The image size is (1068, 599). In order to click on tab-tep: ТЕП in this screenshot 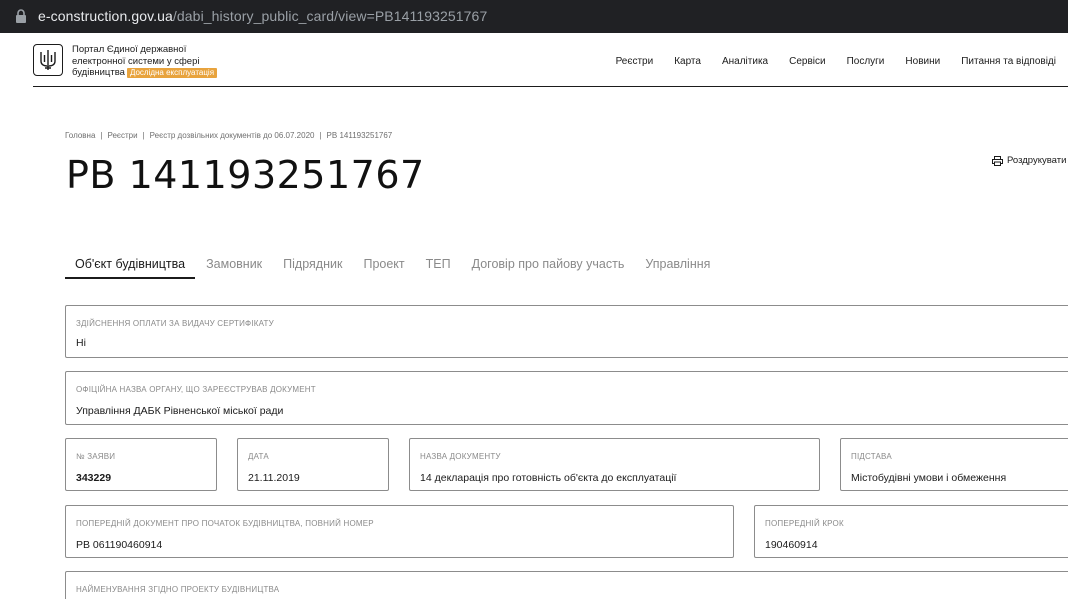, I will do `click(438, 266)`.